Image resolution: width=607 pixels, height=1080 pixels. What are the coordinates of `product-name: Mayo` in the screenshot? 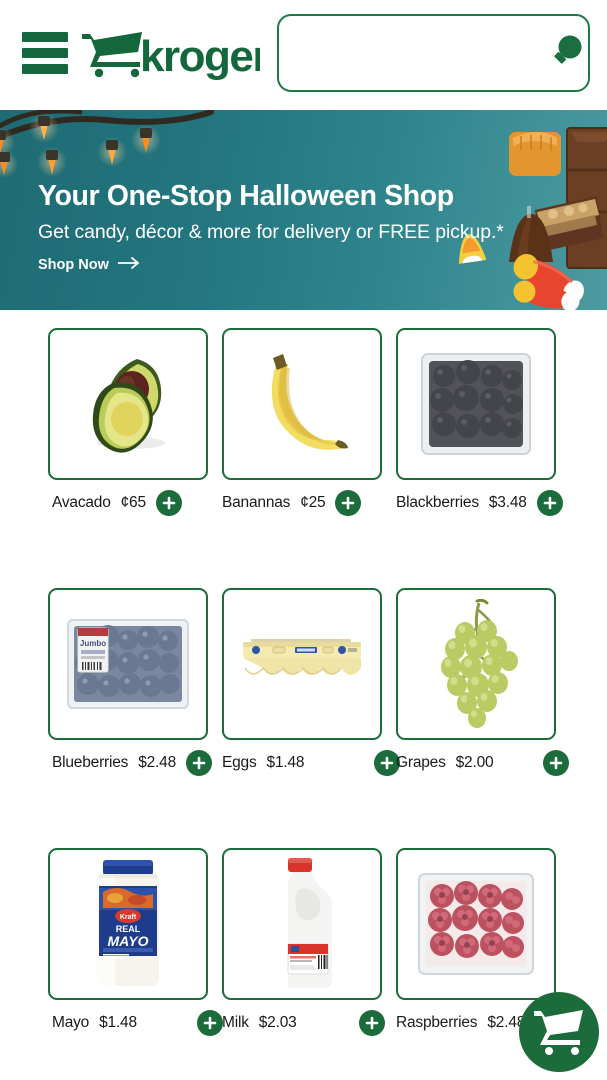 It's located at (71, 1022).